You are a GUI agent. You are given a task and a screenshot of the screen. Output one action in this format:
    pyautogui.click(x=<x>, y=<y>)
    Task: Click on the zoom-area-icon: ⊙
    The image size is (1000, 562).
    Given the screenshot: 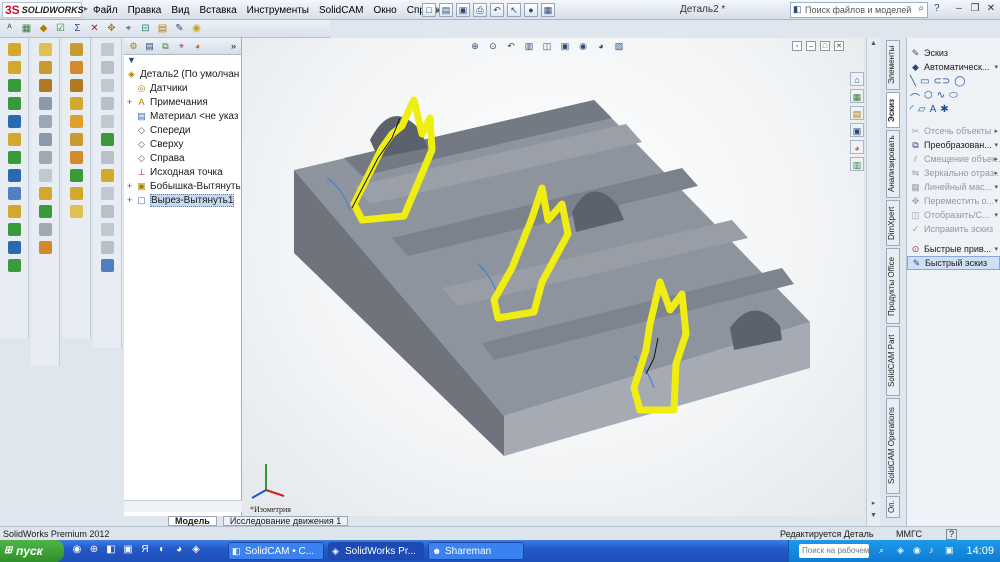 What is the action you would take?
    pyautogui.click(x=493, y=46)
    